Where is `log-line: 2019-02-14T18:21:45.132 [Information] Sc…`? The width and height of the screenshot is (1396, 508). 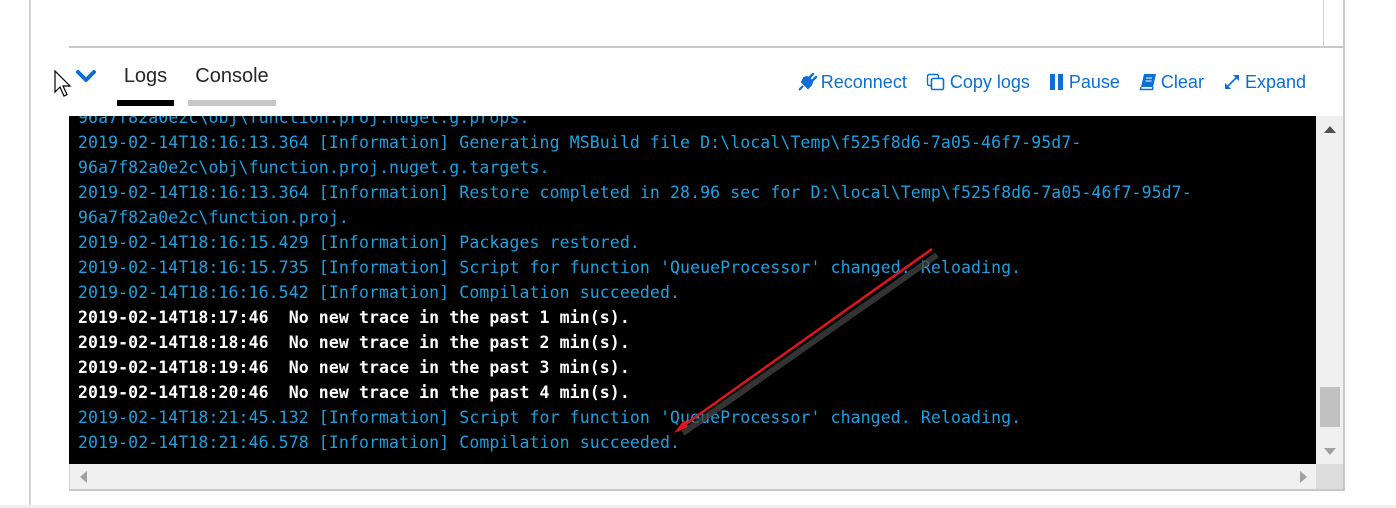 log-line: 2019-02-14T18:21:45.132 [Information] Sc… is located at coordinates (550, 417).